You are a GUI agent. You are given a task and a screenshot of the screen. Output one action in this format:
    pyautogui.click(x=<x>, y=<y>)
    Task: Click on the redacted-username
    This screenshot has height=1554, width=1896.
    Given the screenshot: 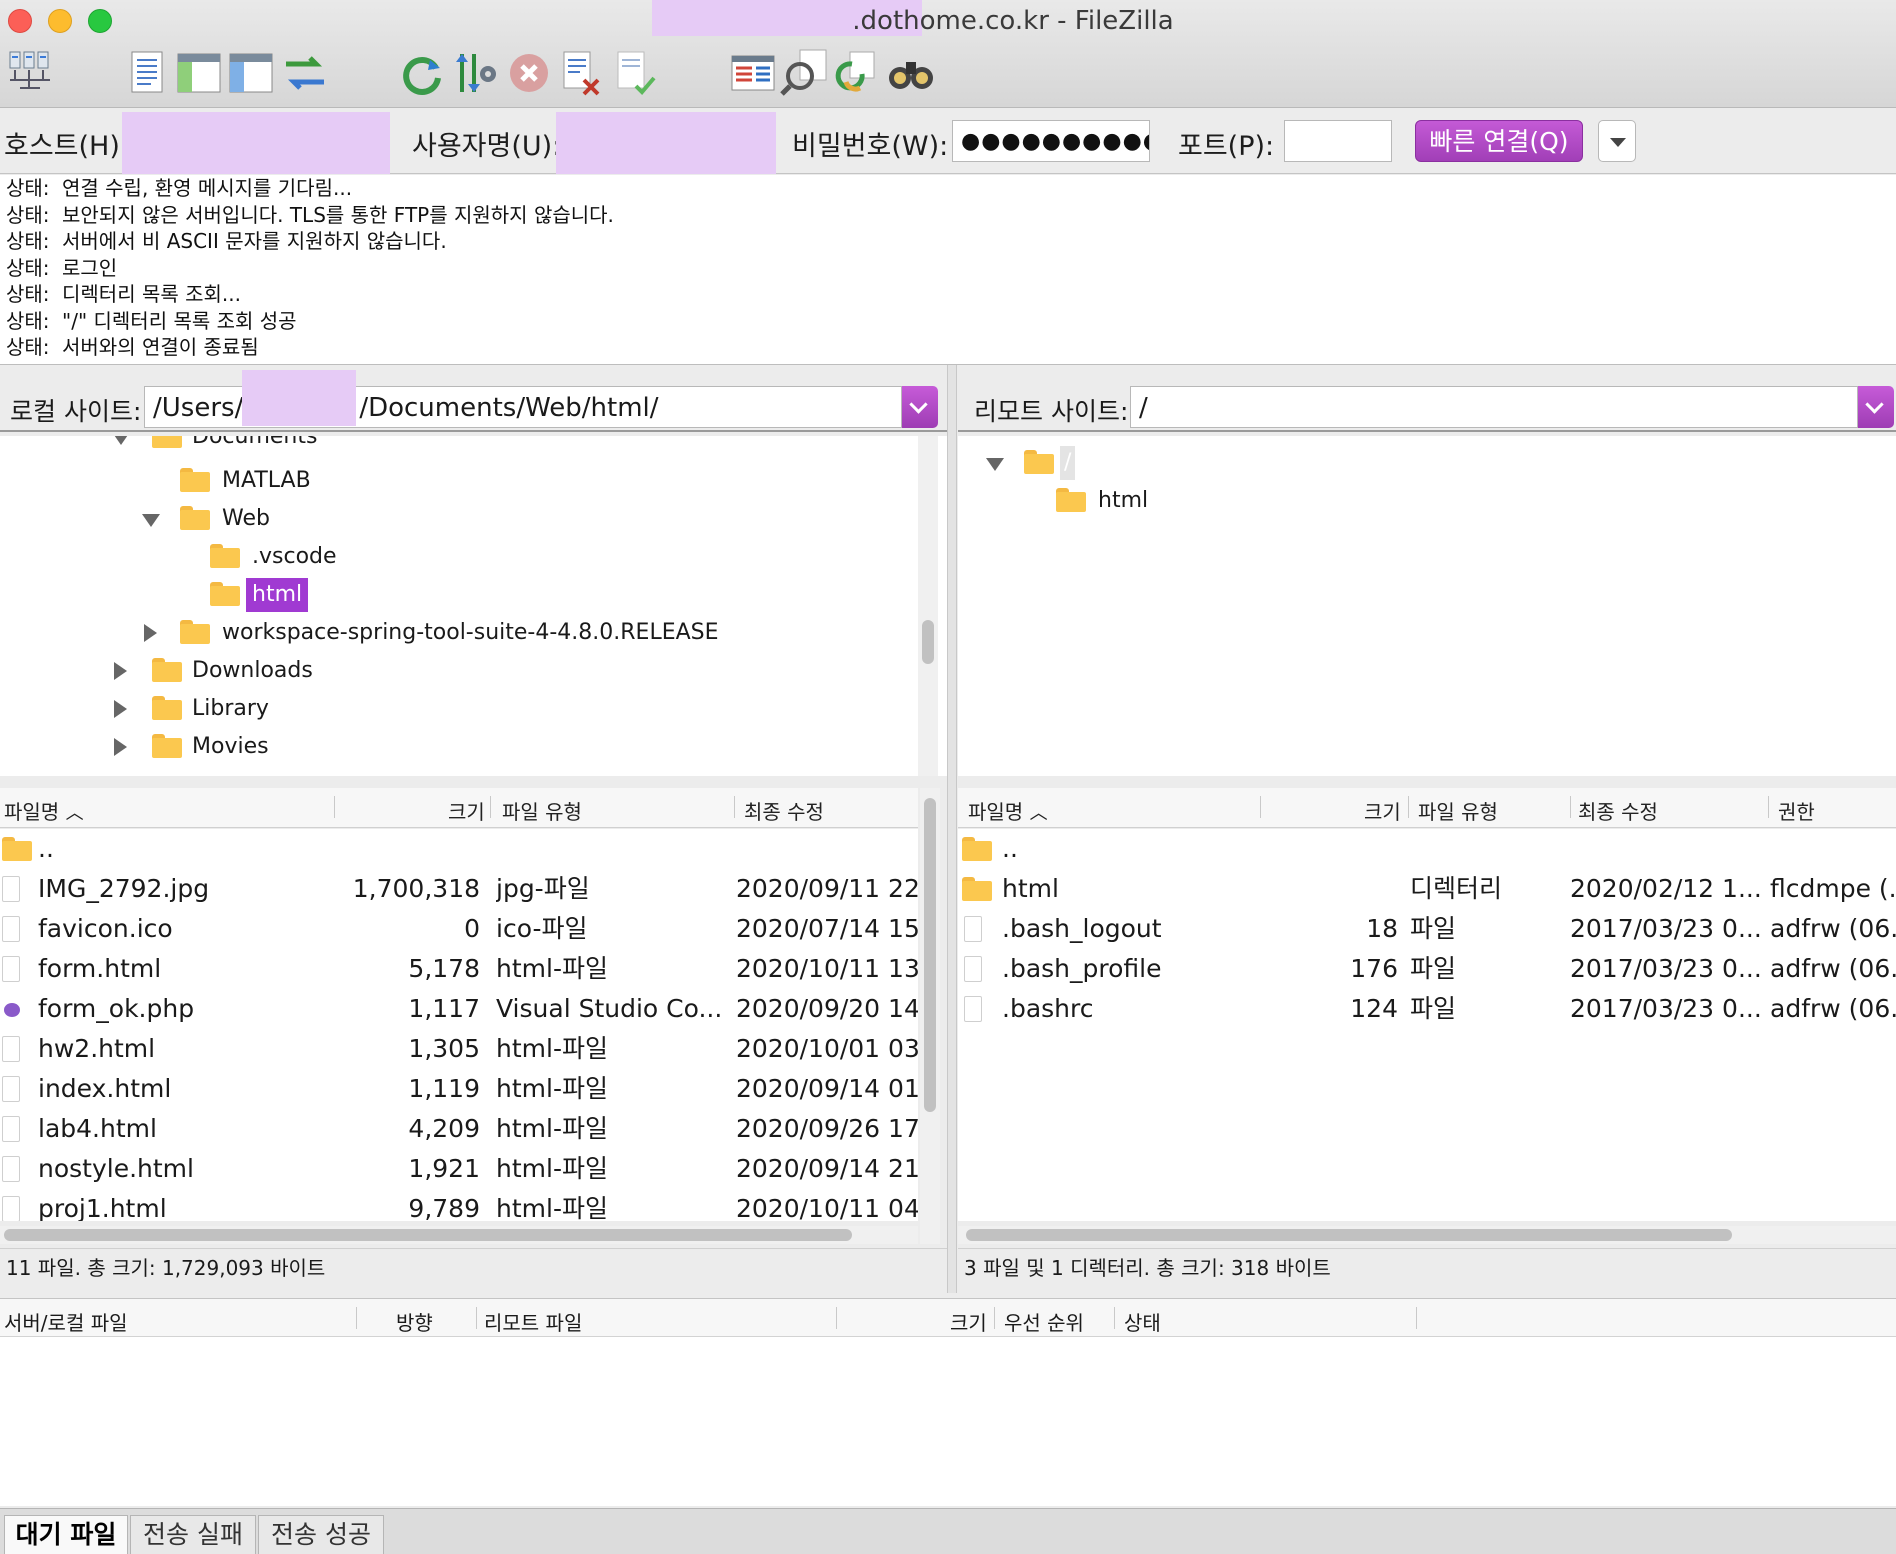 What is the action you would take?
    pyautogui.click(x=299, y=398)
    